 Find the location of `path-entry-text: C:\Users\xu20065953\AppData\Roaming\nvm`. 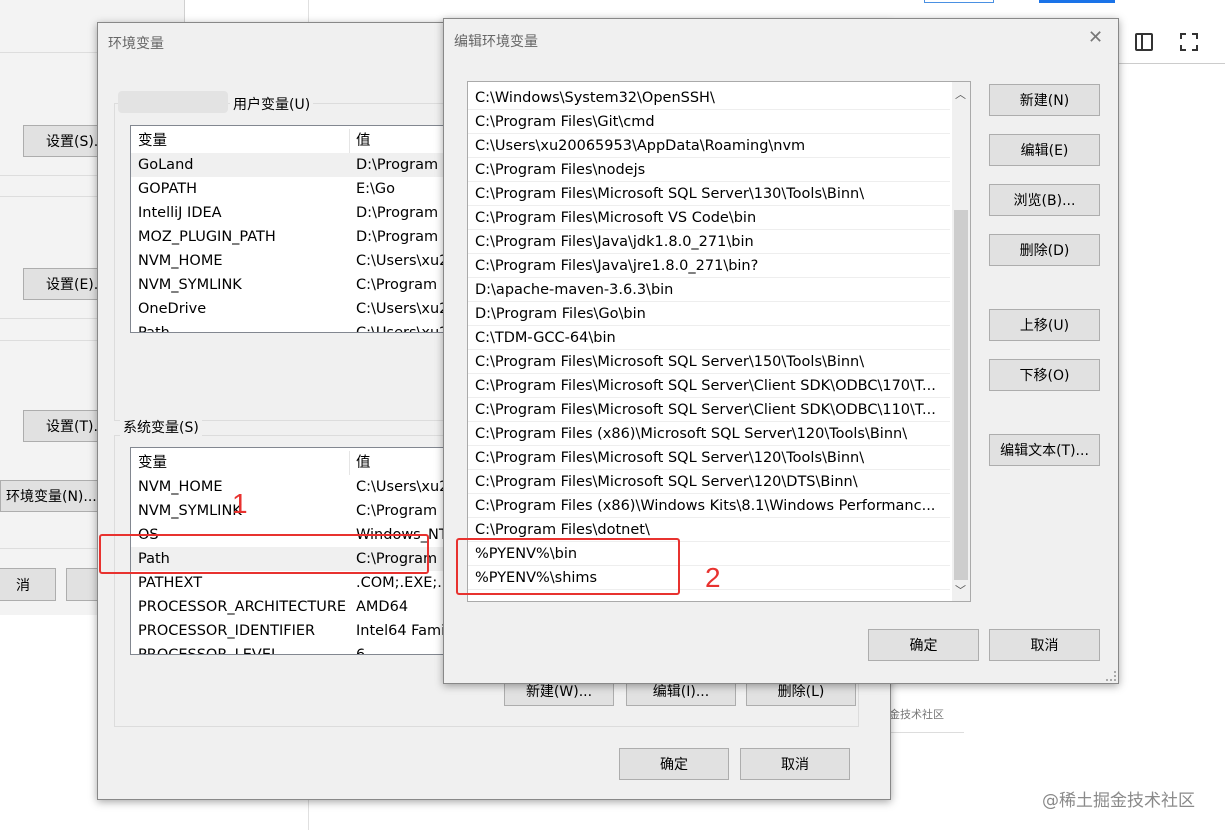

path-entry-text: C:\Users\xu20065953\AppData\Roaming\nvm is located at coordinates (640, 146).